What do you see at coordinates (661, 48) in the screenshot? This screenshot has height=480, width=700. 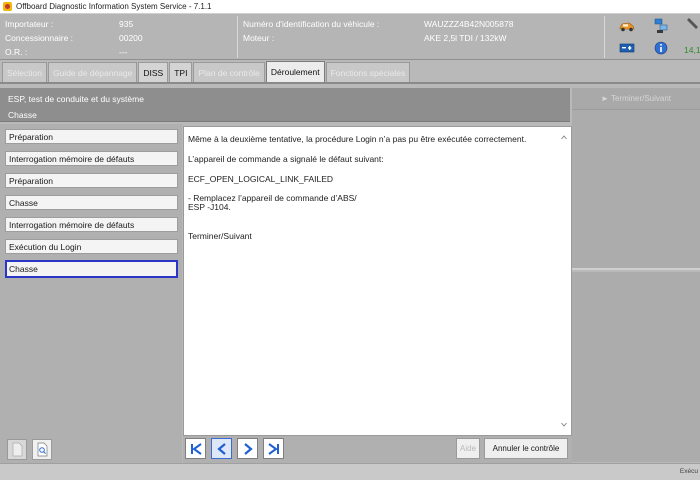 I see `info-icon` at bounding box center [661, 48].